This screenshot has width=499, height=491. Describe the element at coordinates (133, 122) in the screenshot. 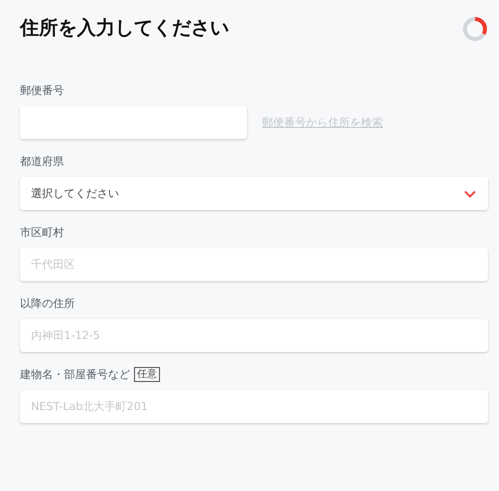

I see `postal-code-field` at that location.